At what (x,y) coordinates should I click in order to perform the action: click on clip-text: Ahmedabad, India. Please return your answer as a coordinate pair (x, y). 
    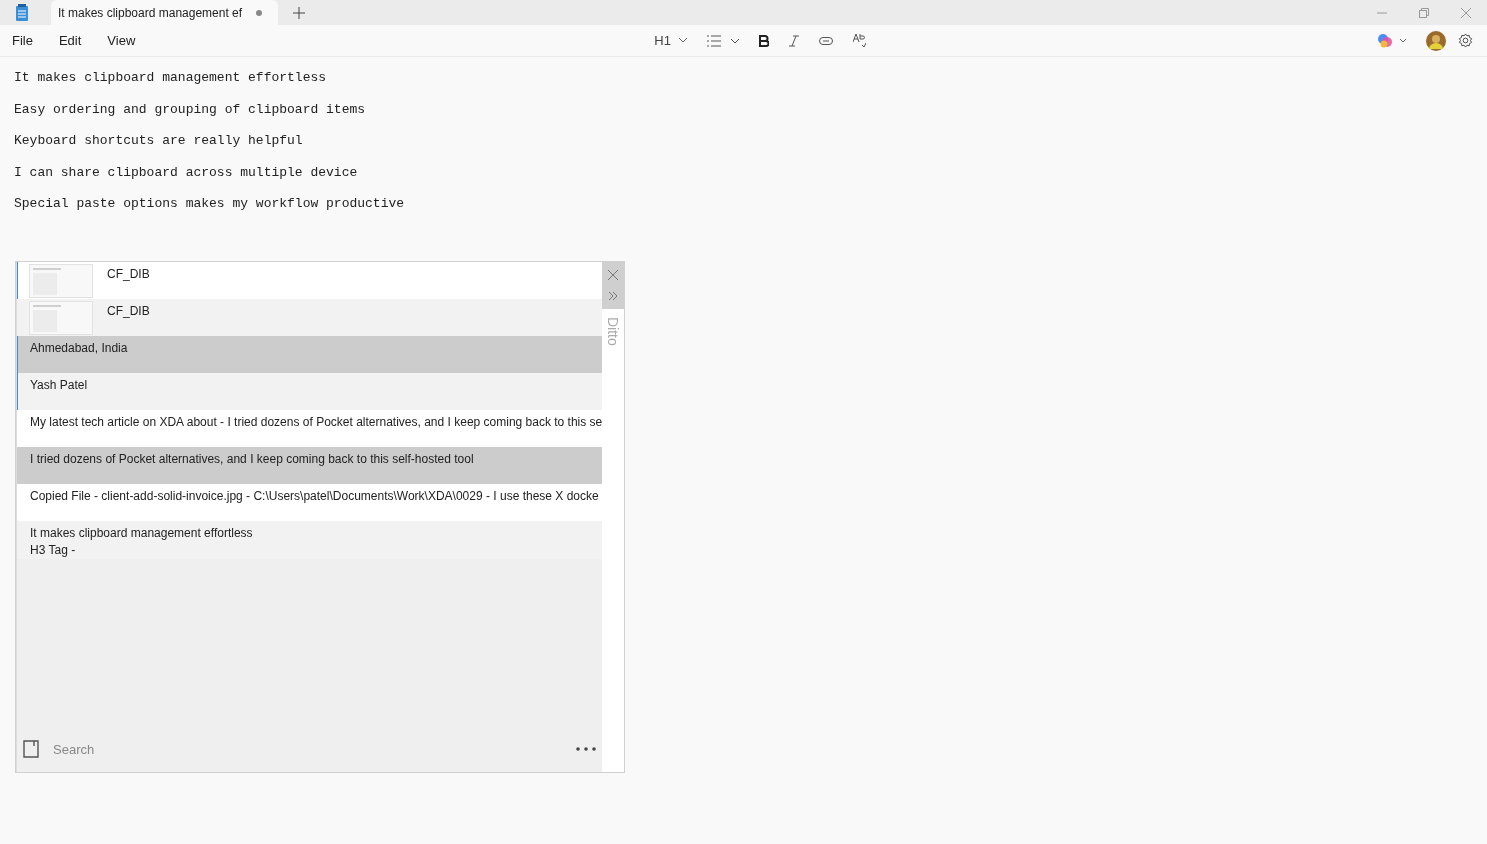
    Looking at the image, I should click on (78, 348).